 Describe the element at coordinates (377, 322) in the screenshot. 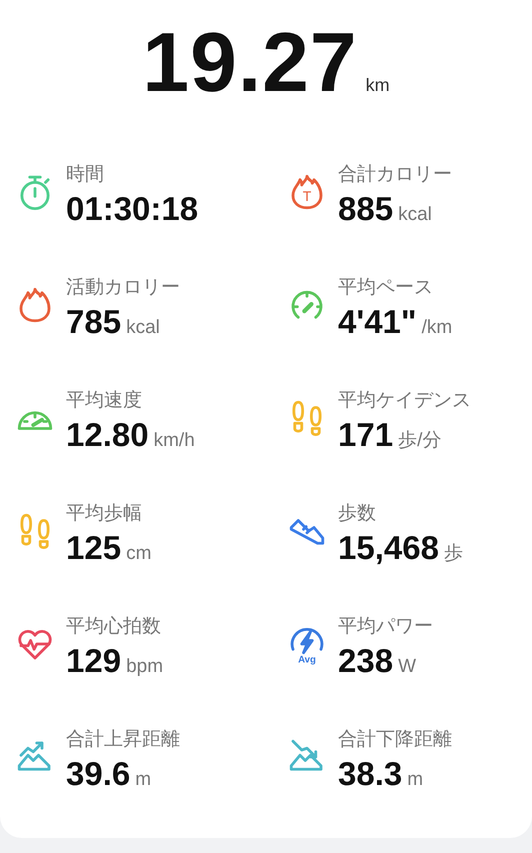

I see `metric-value: 4'41"` at that location.